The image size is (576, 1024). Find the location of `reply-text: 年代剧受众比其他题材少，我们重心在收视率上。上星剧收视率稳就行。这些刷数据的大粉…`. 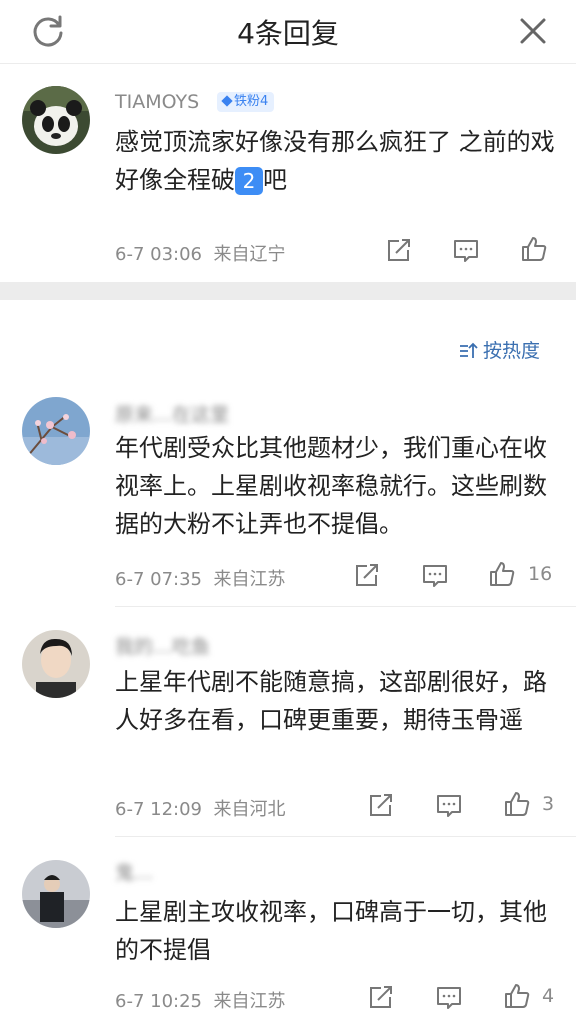

reply-text: 年代剧受众比其他题材少，我们重心在收视率上。上星剧收视率稳就行。这些刷数据的大粉… is located at coordinates (331, 486).